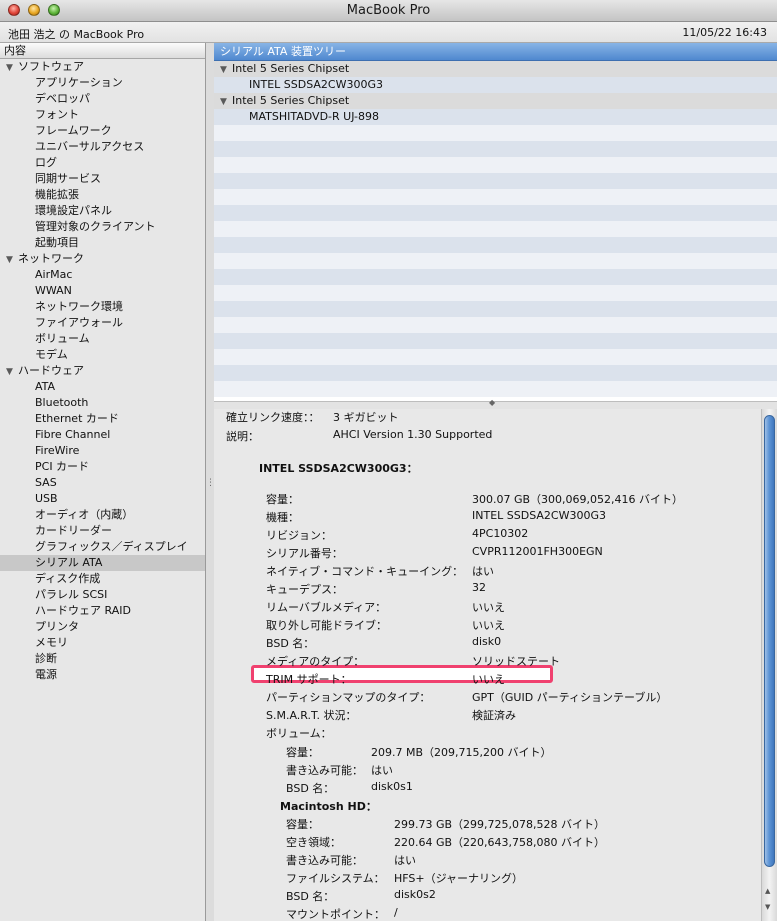  What do you see at coordinates (102, 643) in the screenshot?
I see `sidebar-item: メモリ` at bounding box center [102, 643].